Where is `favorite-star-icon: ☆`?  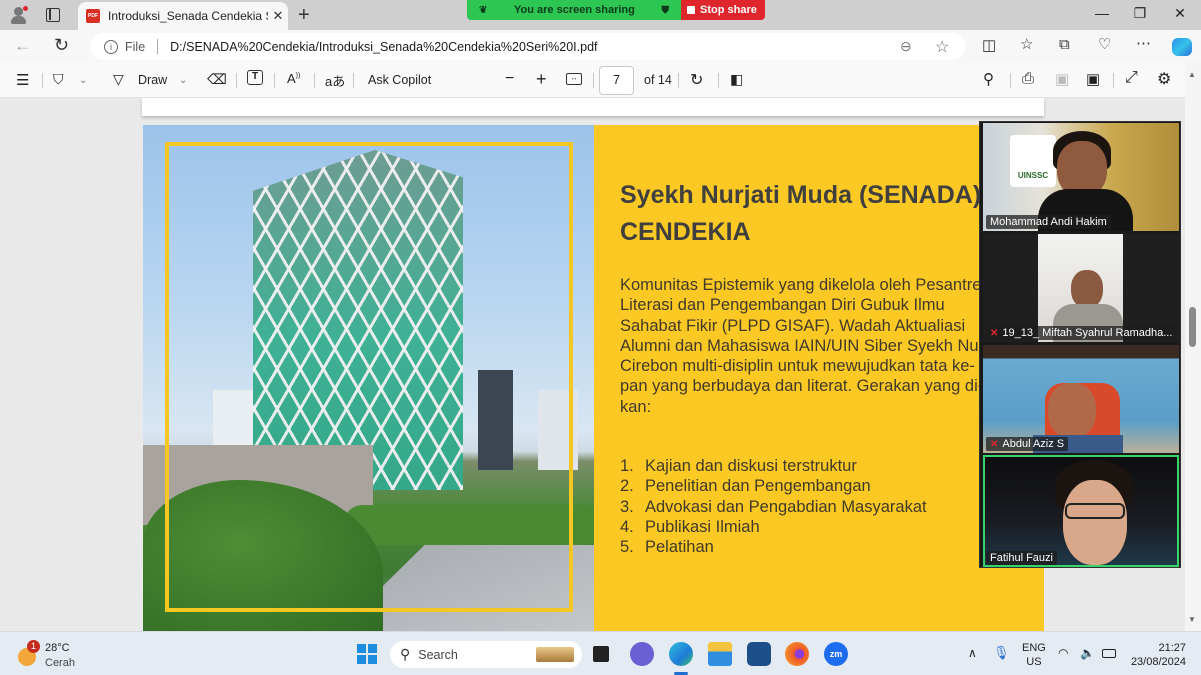 favorite-star-icon: ☆ is located at coordinates (942, 47).